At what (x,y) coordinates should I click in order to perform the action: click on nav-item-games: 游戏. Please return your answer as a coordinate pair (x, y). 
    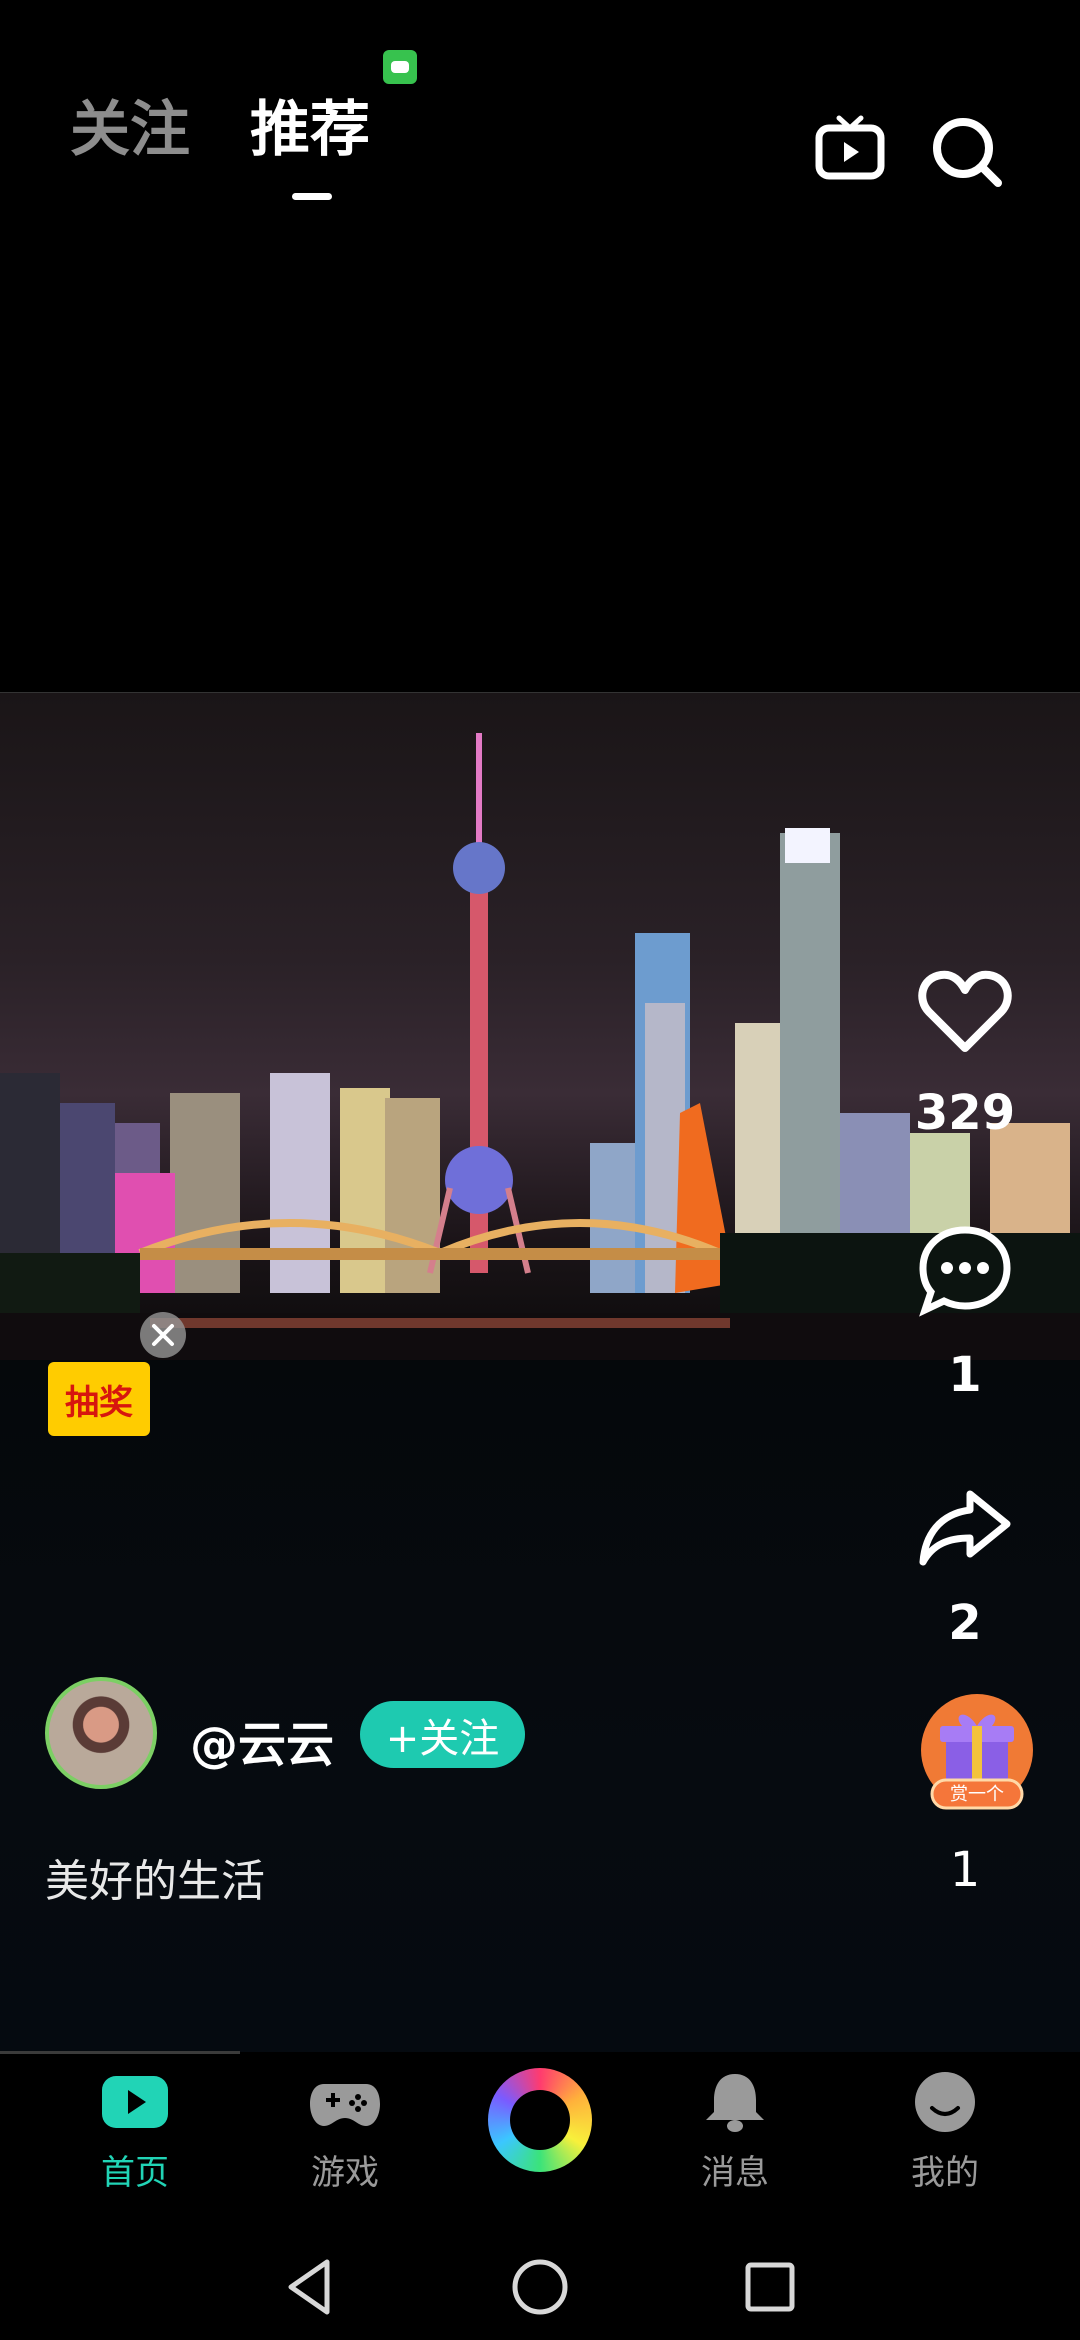
    Looking at the image, I should click on (345, 2135).